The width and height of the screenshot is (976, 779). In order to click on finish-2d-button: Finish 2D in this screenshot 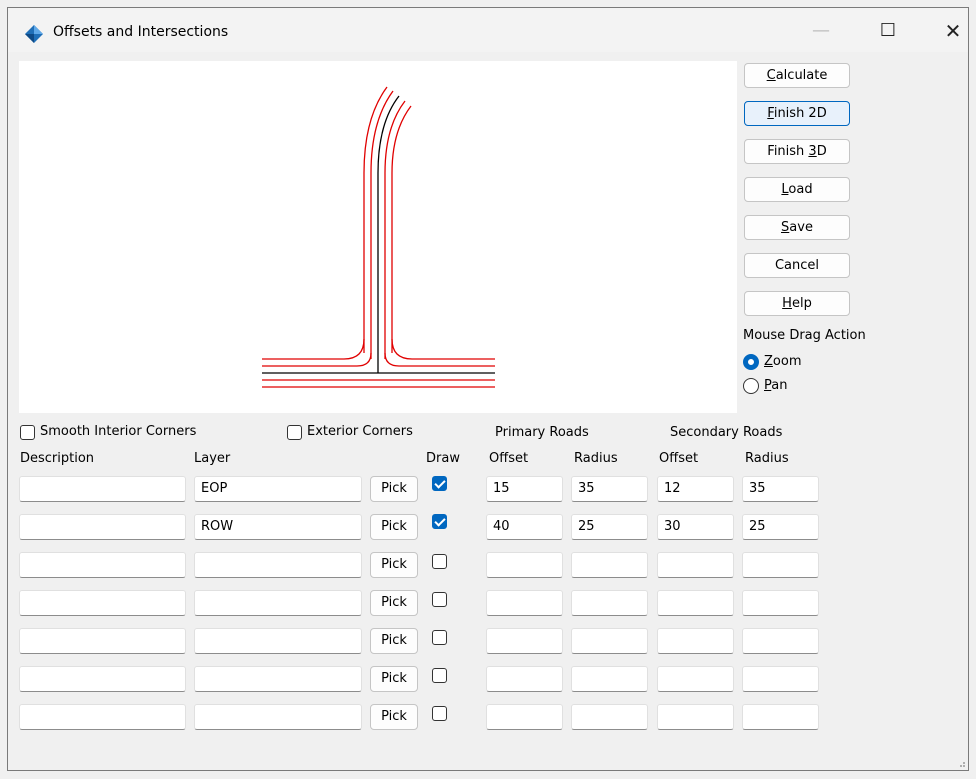, I will do `click(797, 113)`.